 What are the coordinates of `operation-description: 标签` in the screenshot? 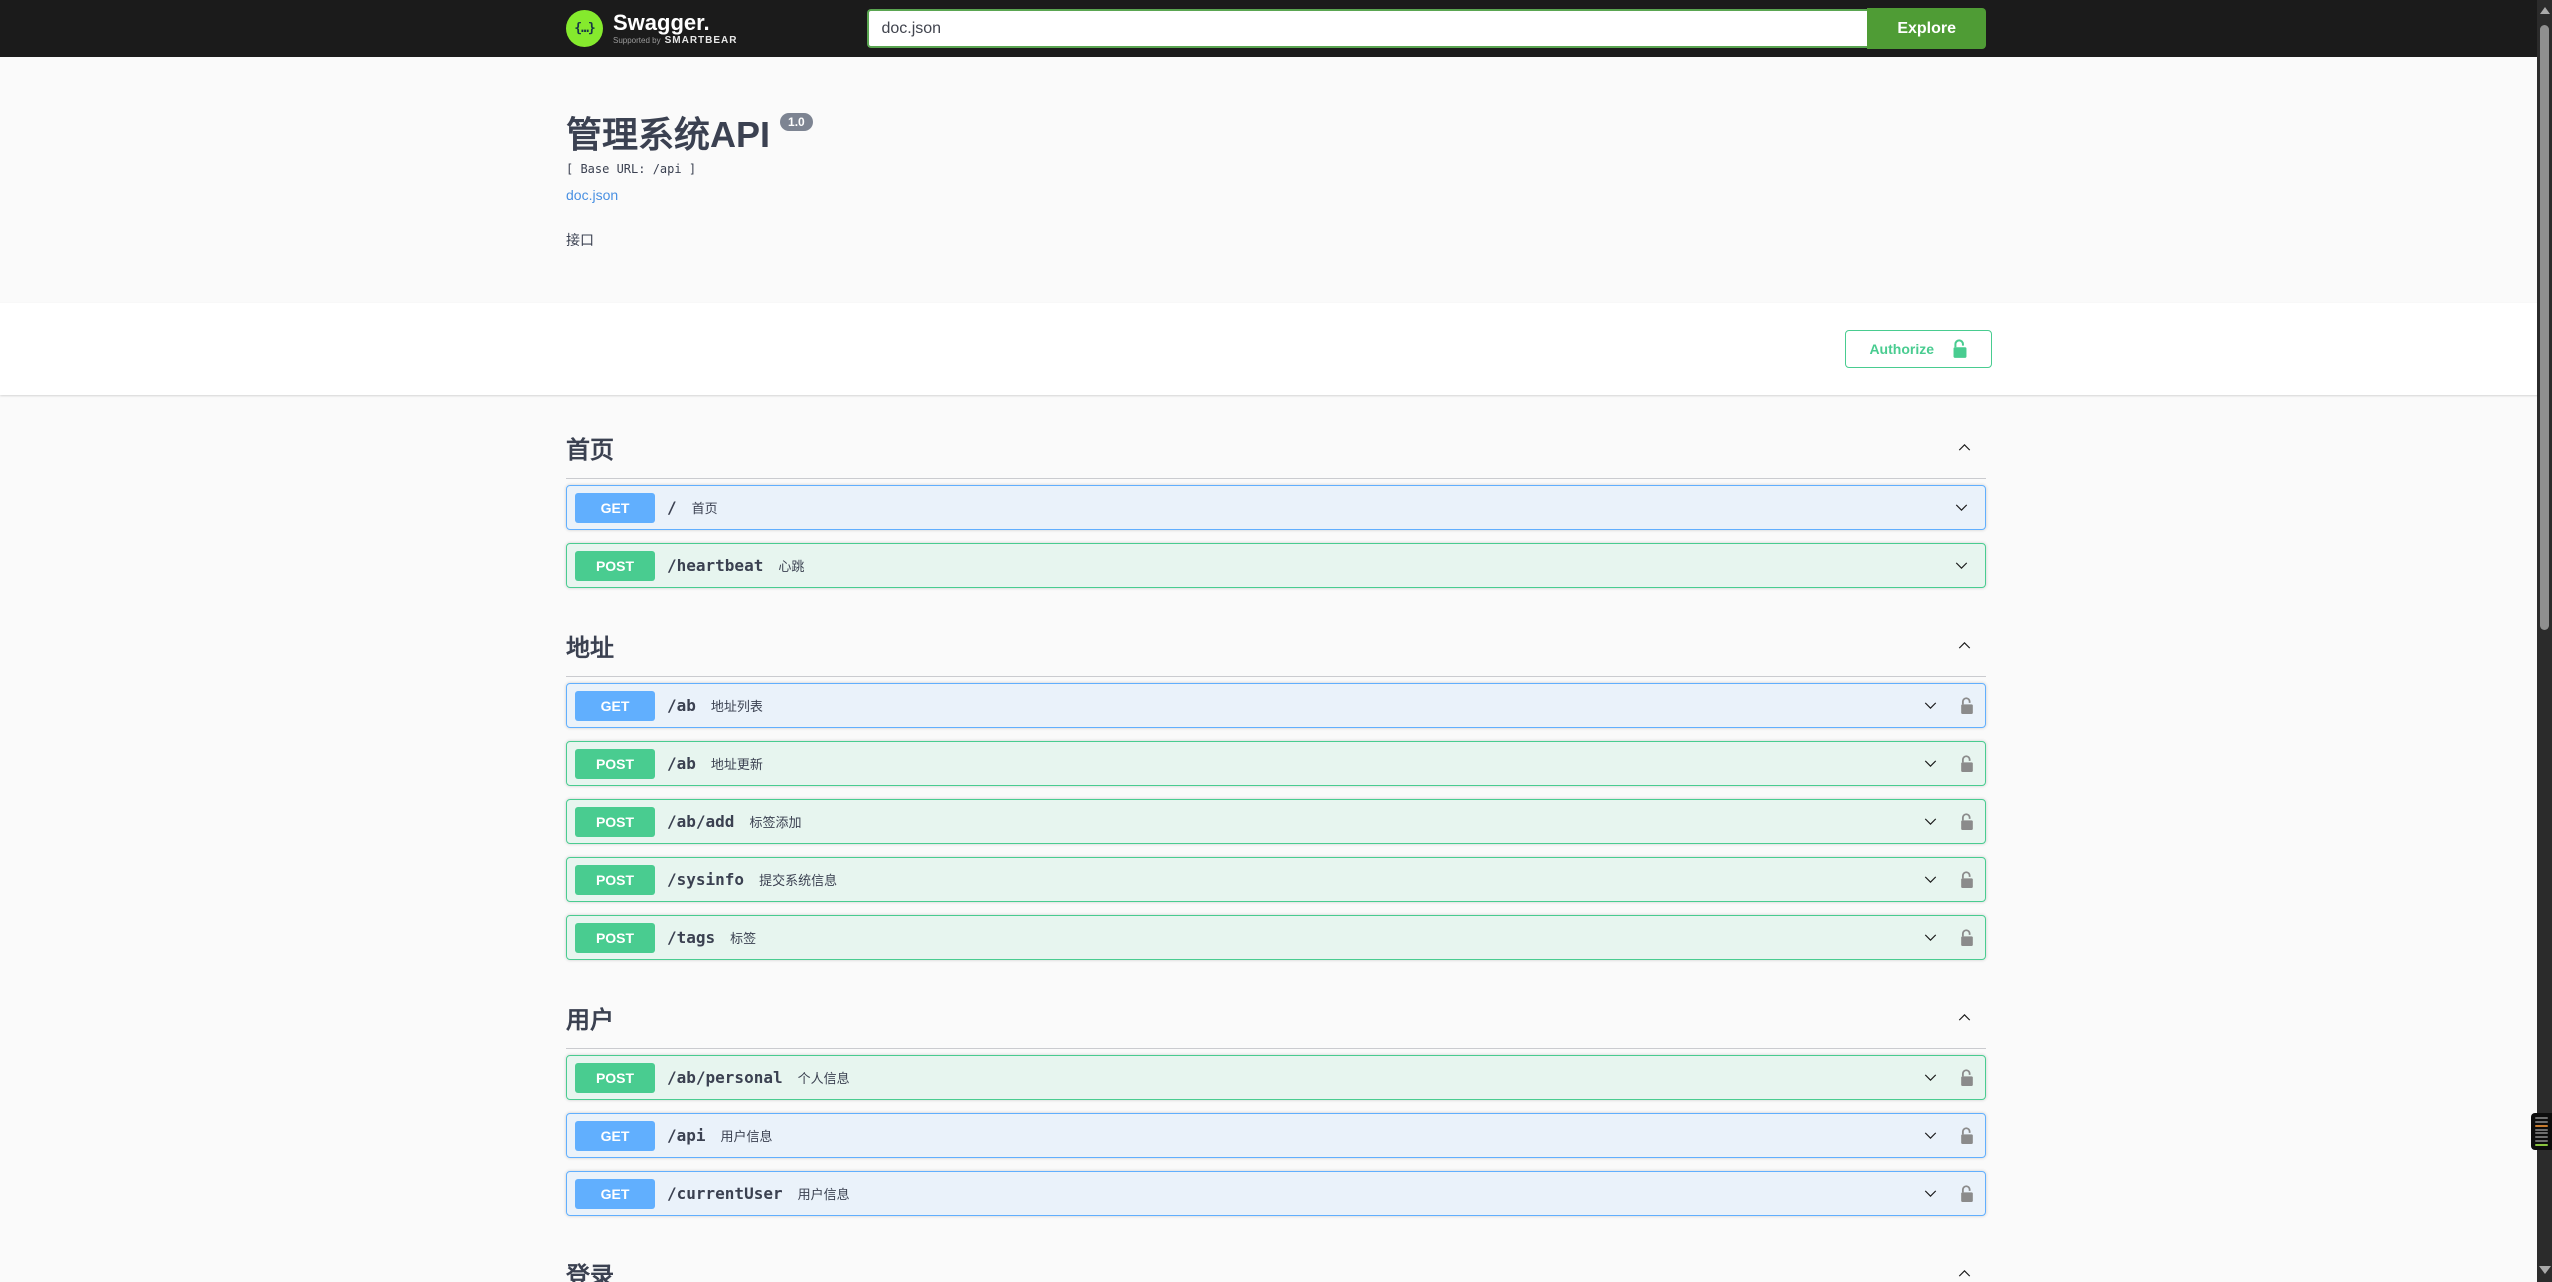 It's located at (743, 938).